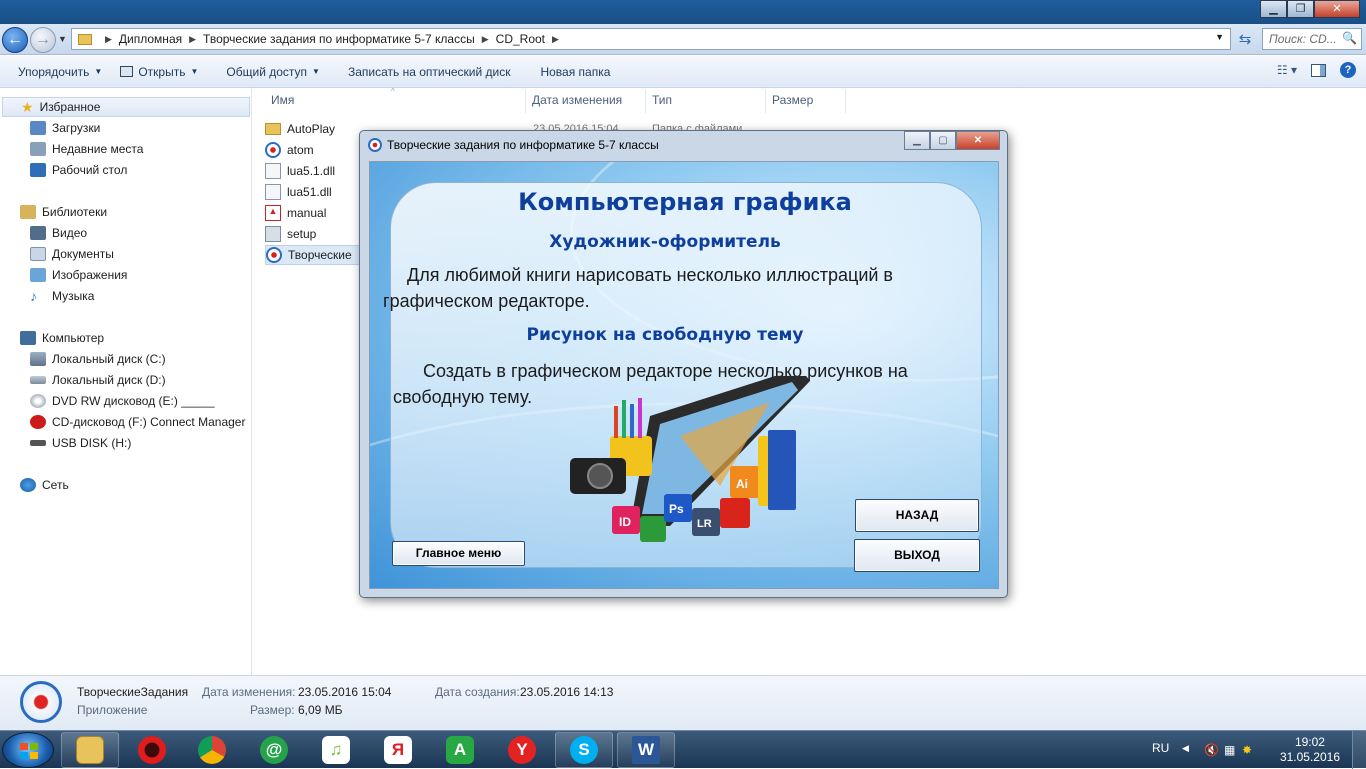 This screenshot has height=769, width=1366. Describe the element at coordinates (1348, 70) in the screenshot. I see `help-icon: ?` at that location.